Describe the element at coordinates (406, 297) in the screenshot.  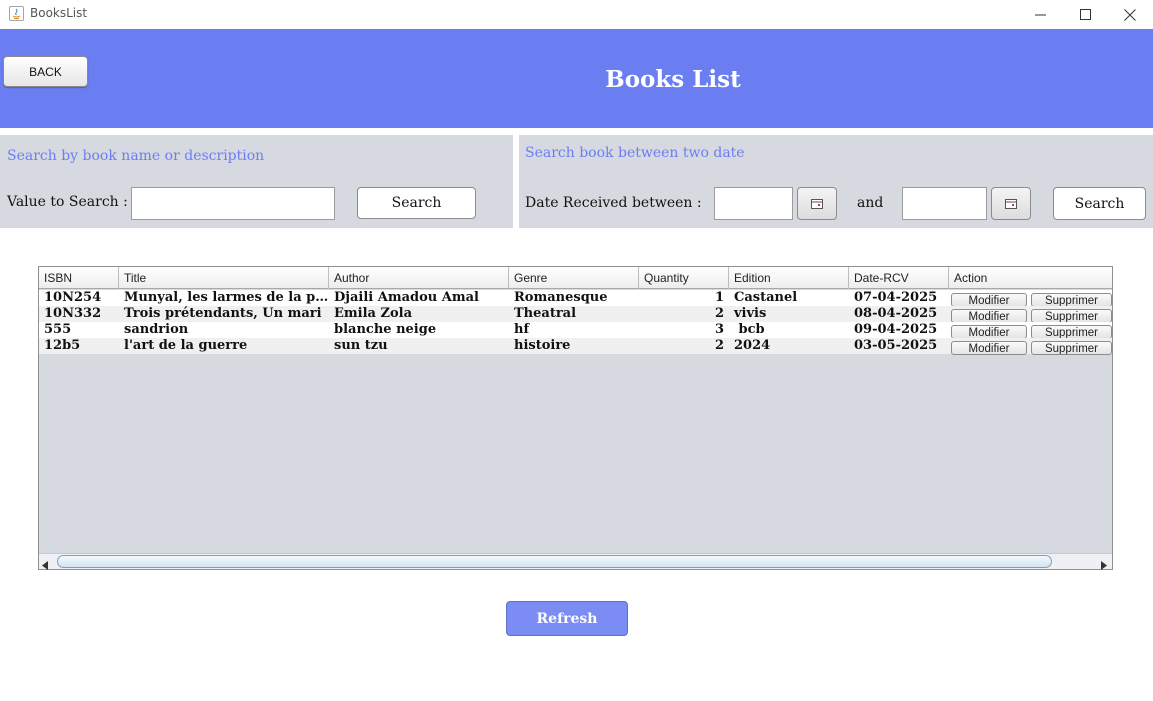
I see `cell-author: Djaili Amadou Amal` at that location.